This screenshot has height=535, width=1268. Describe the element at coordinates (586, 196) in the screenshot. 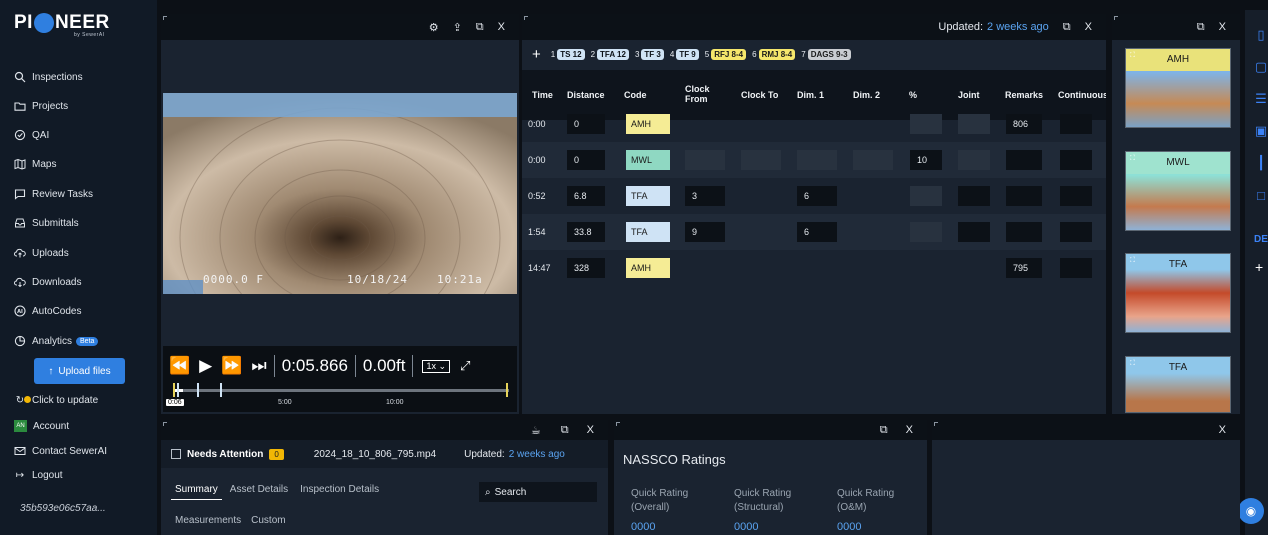

I see `distance-field: 6.8` at that location.